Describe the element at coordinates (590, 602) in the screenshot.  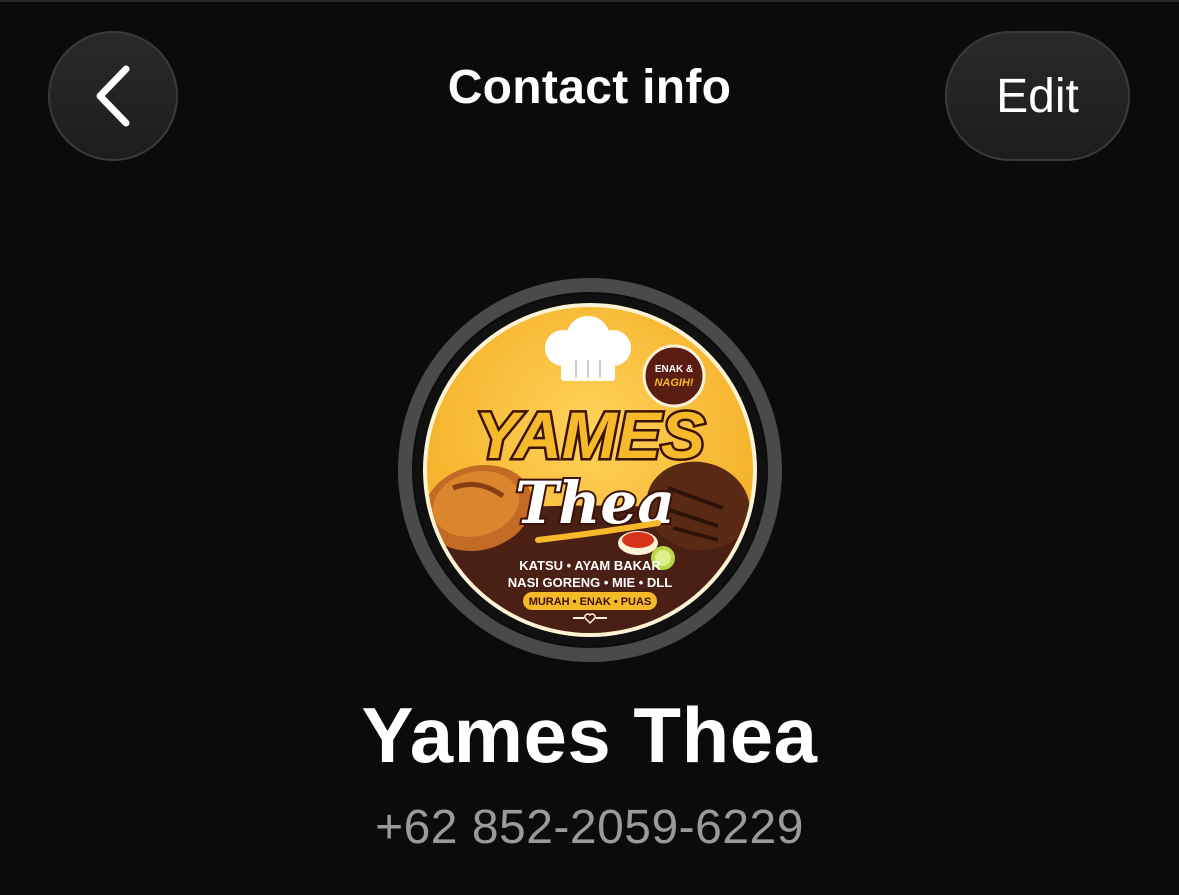
I see `logo-ribbon: MURAH • ENAK • PUAS` at that location.